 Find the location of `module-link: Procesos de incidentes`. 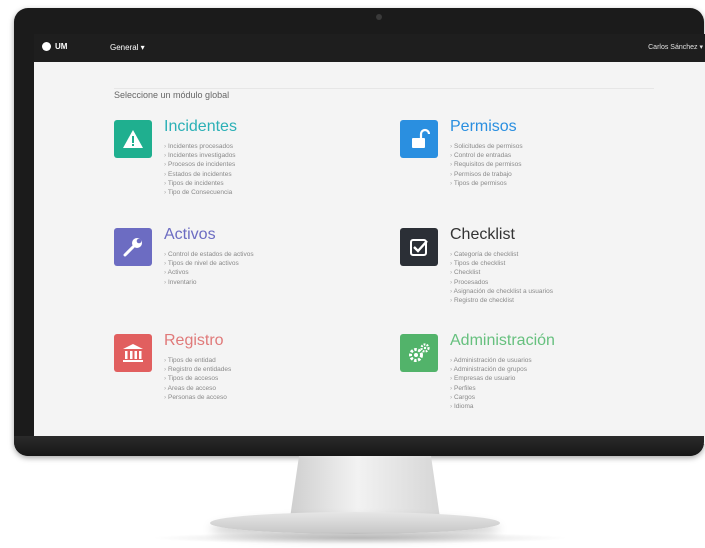

module-link: Procesos de incidentes is located at coordinates (200, 164).